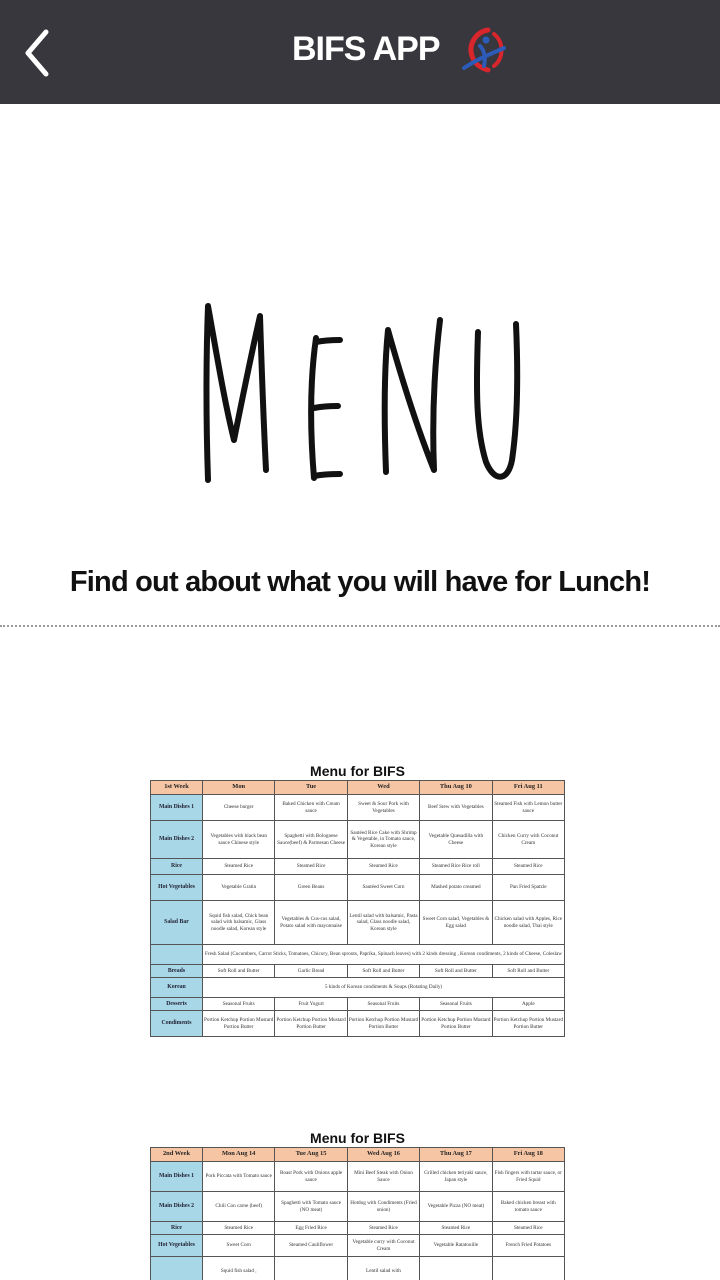  What do you see at coordinates (311, 887) in the screenshot?
I see `menu-cell: Green Beans` at bounding box center [311, 887].